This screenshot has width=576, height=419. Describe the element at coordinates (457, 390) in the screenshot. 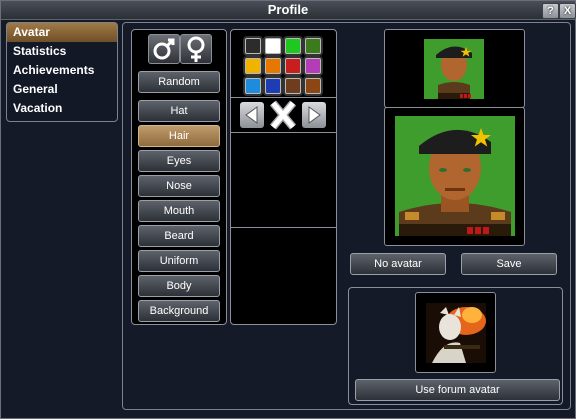

I see `use-forum-avatar-button: Use forum avatar` at that location.